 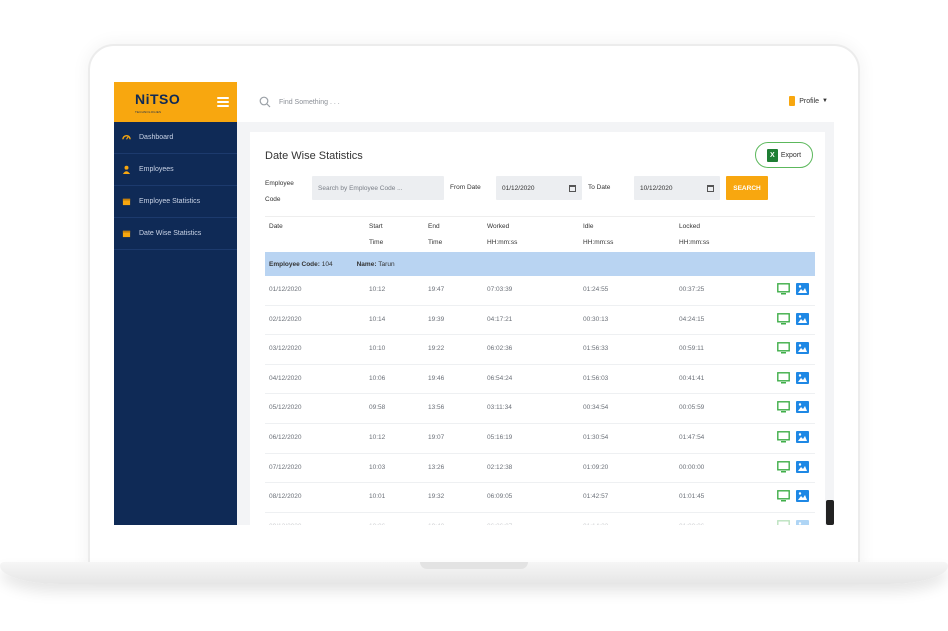 What do you see at coordinates (376, 234) in the screenshot?
I see `col-start-time: Start Time` at bounding box center [376, 234].